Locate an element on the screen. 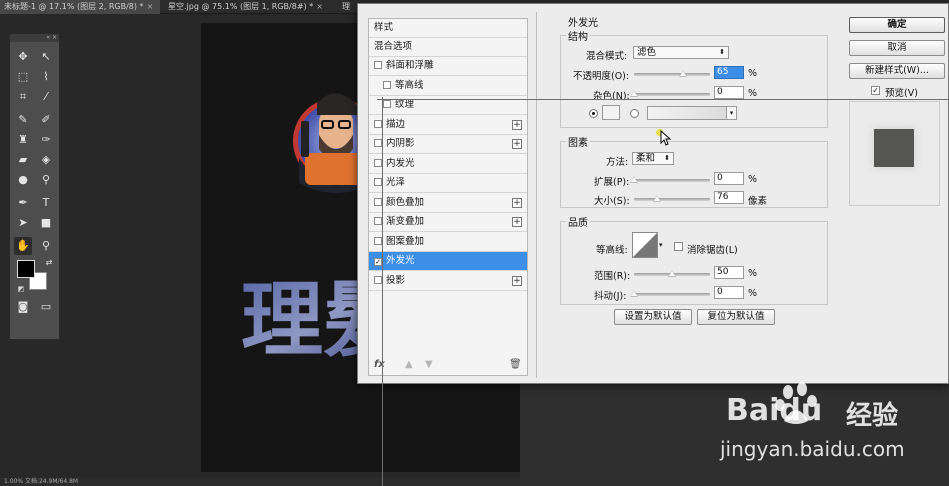  style-item: 内发光 is located at coordinates (448, 164).